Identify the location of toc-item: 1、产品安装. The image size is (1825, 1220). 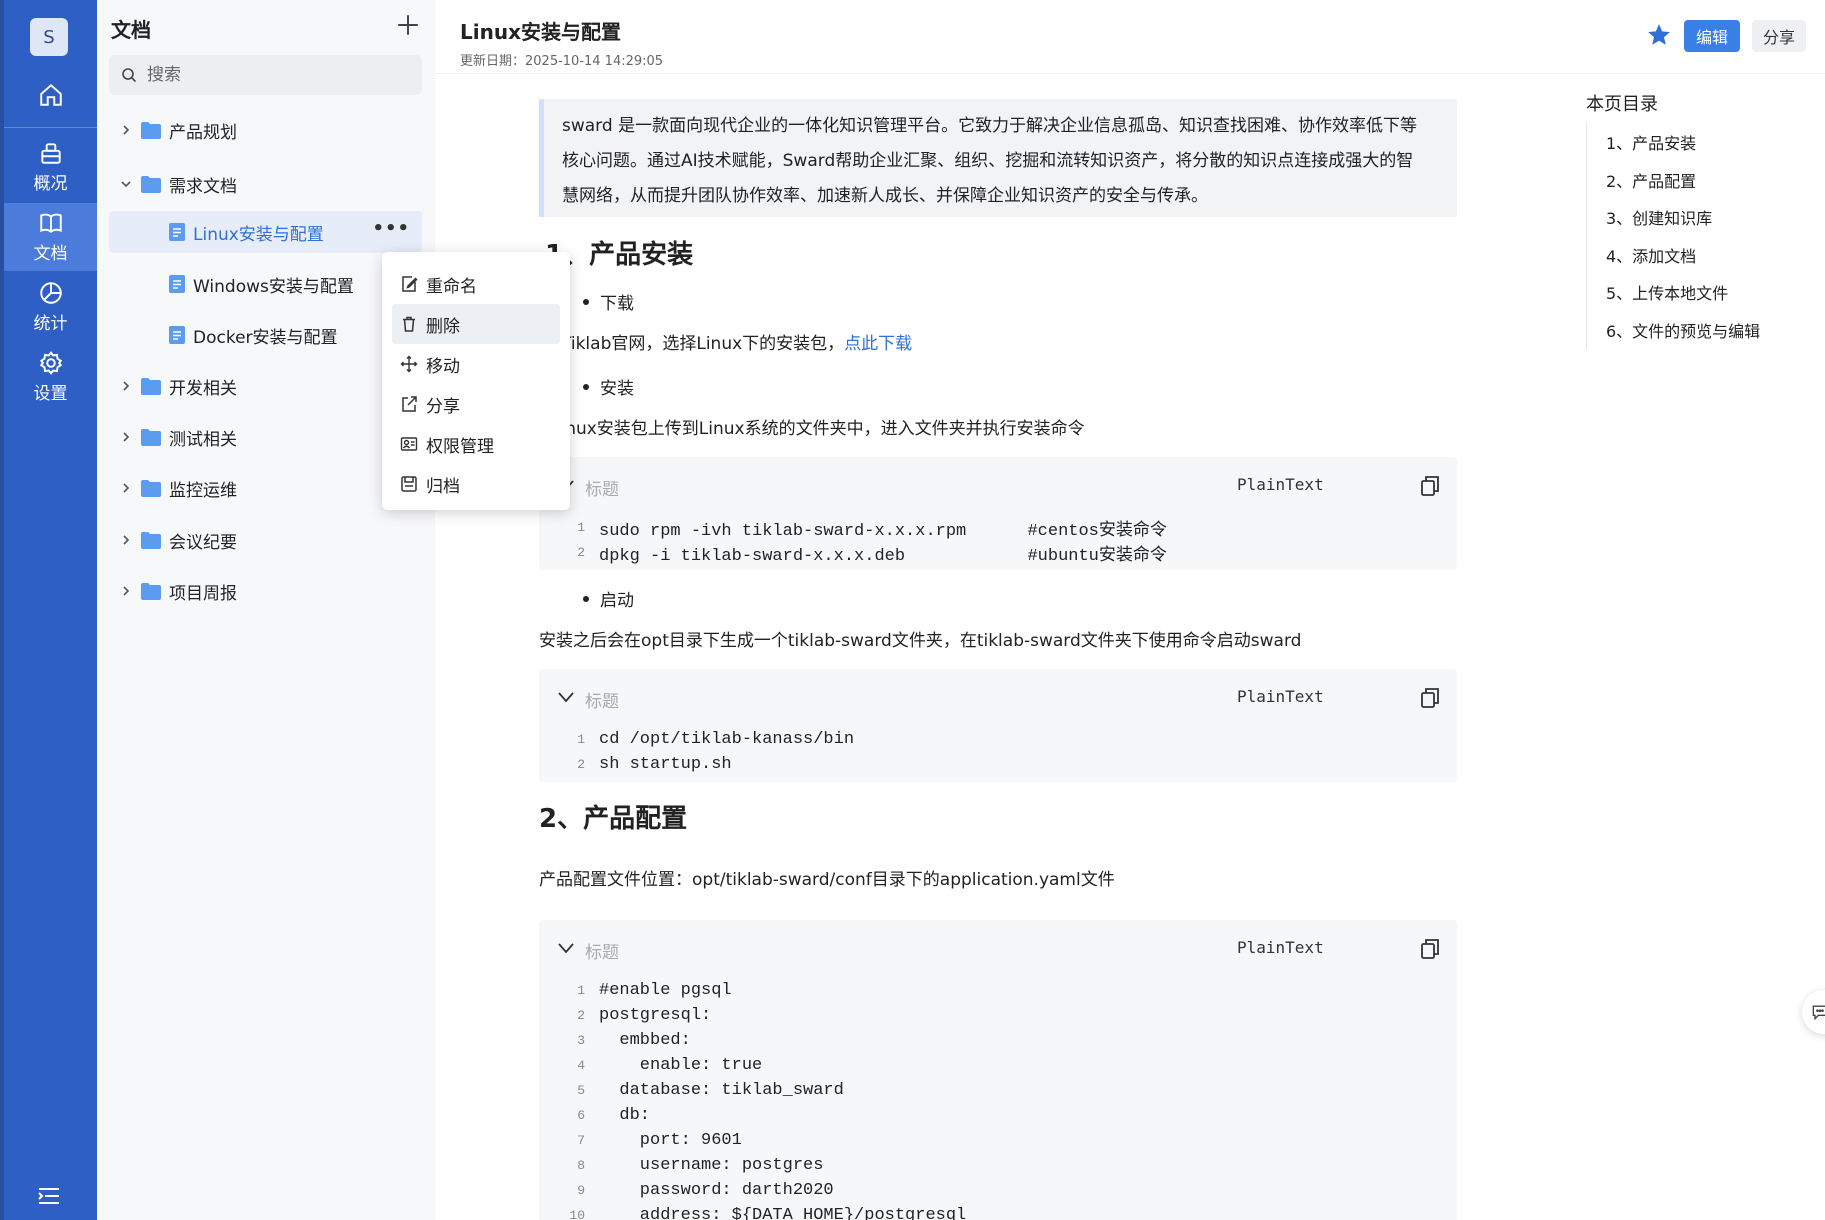
(1651, 142).